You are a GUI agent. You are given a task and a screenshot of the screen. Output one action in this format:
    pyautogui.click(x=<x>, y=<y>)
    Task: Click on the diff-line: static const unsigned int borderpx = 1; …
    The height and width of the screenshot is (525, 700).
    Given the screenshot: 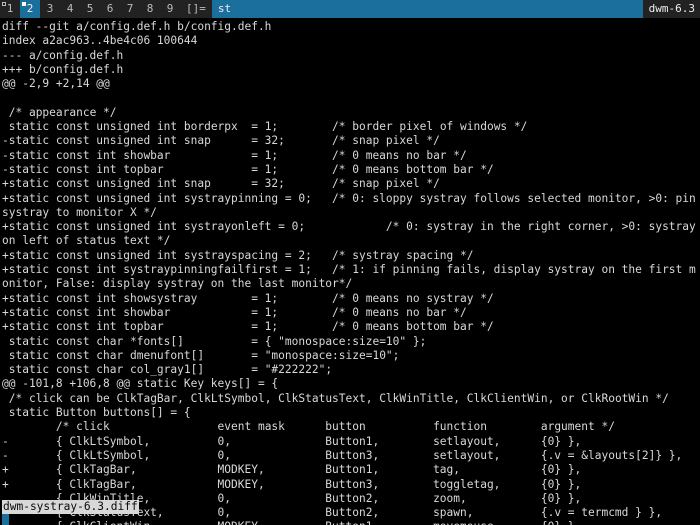 What is the action you would take?
    pyautogui.click(x=265, y=127)
    